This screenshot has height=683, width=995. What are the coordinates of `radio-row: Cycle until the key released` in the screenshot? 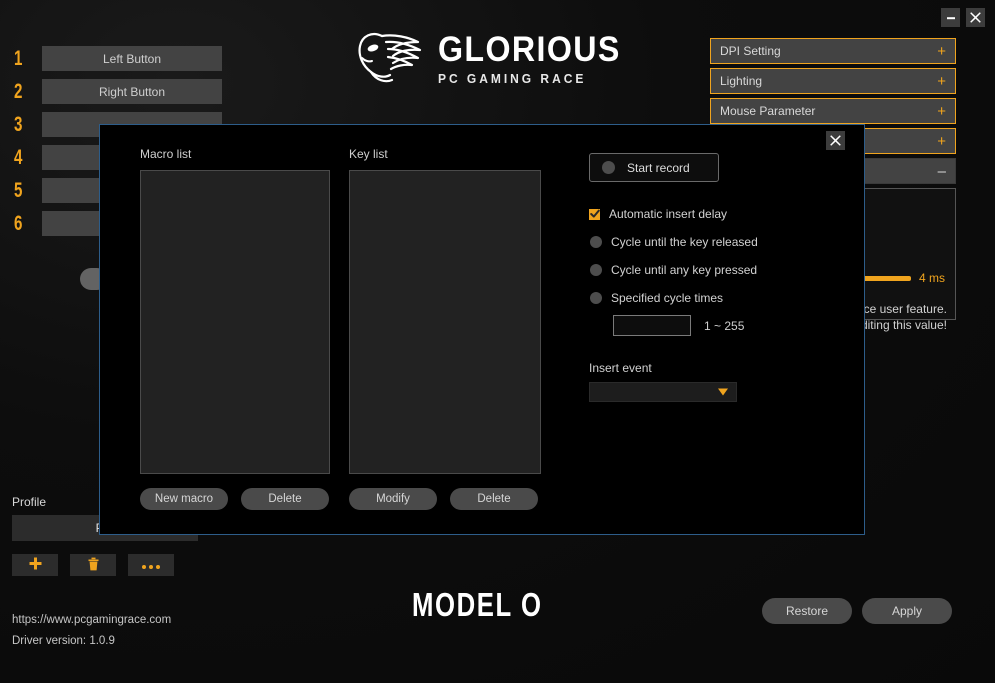 It's located at (714, 242).